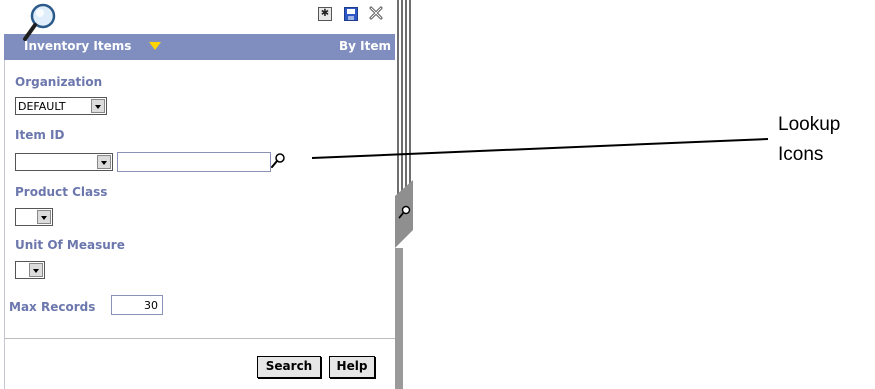 The height and width of the screenshot is (389, 875). Describe the element at coordinates (801, 154) in the screenshot. I see `callout-line-2: Icons` at that location.